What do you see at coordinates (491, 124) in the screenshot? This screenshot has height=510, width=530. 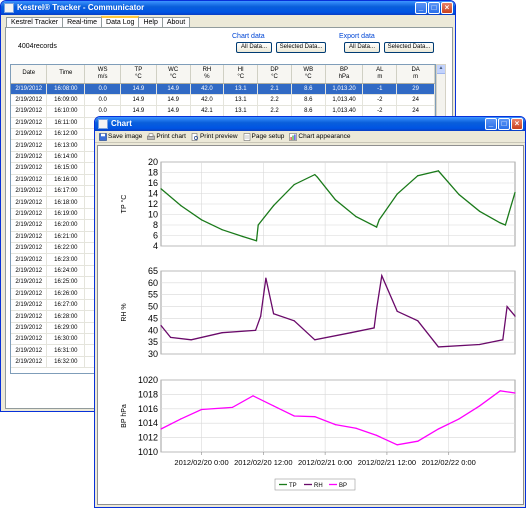 I see `chart-minimize-button: _` at bounding box center [491, 124].